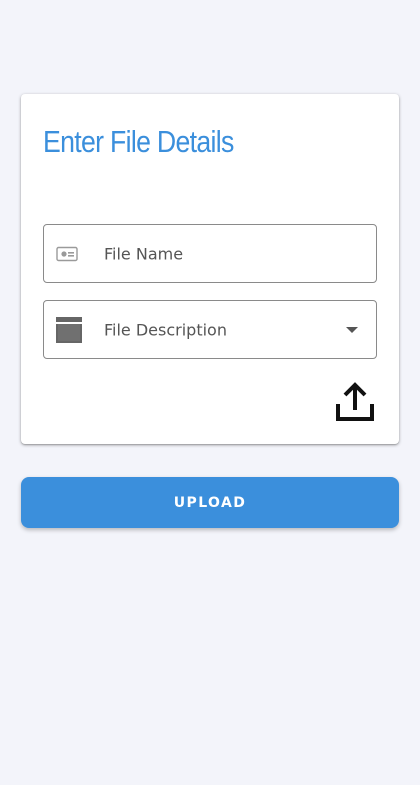 This screenshot has width=420, height=785. Describe the element at coordinates (67, 254) in the screenshot. I see `badge-icon` at that location.